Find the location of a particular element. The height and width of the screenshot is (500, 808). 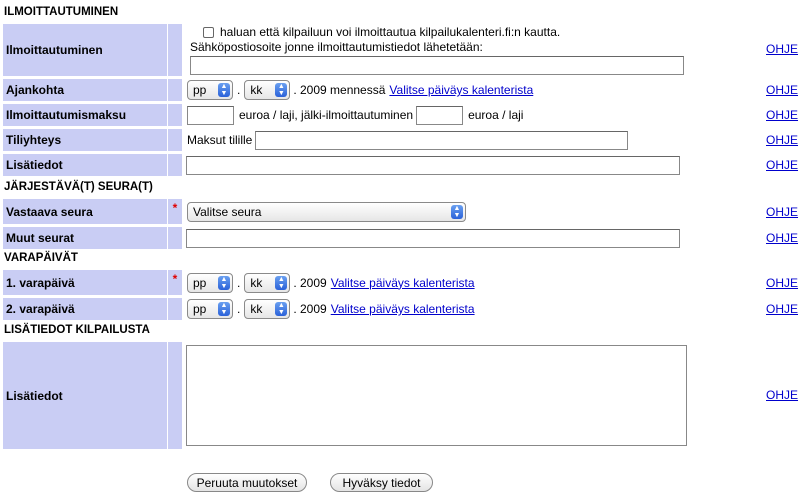

row-label-club: Vastaava seura is located at coordinates (85, 211).